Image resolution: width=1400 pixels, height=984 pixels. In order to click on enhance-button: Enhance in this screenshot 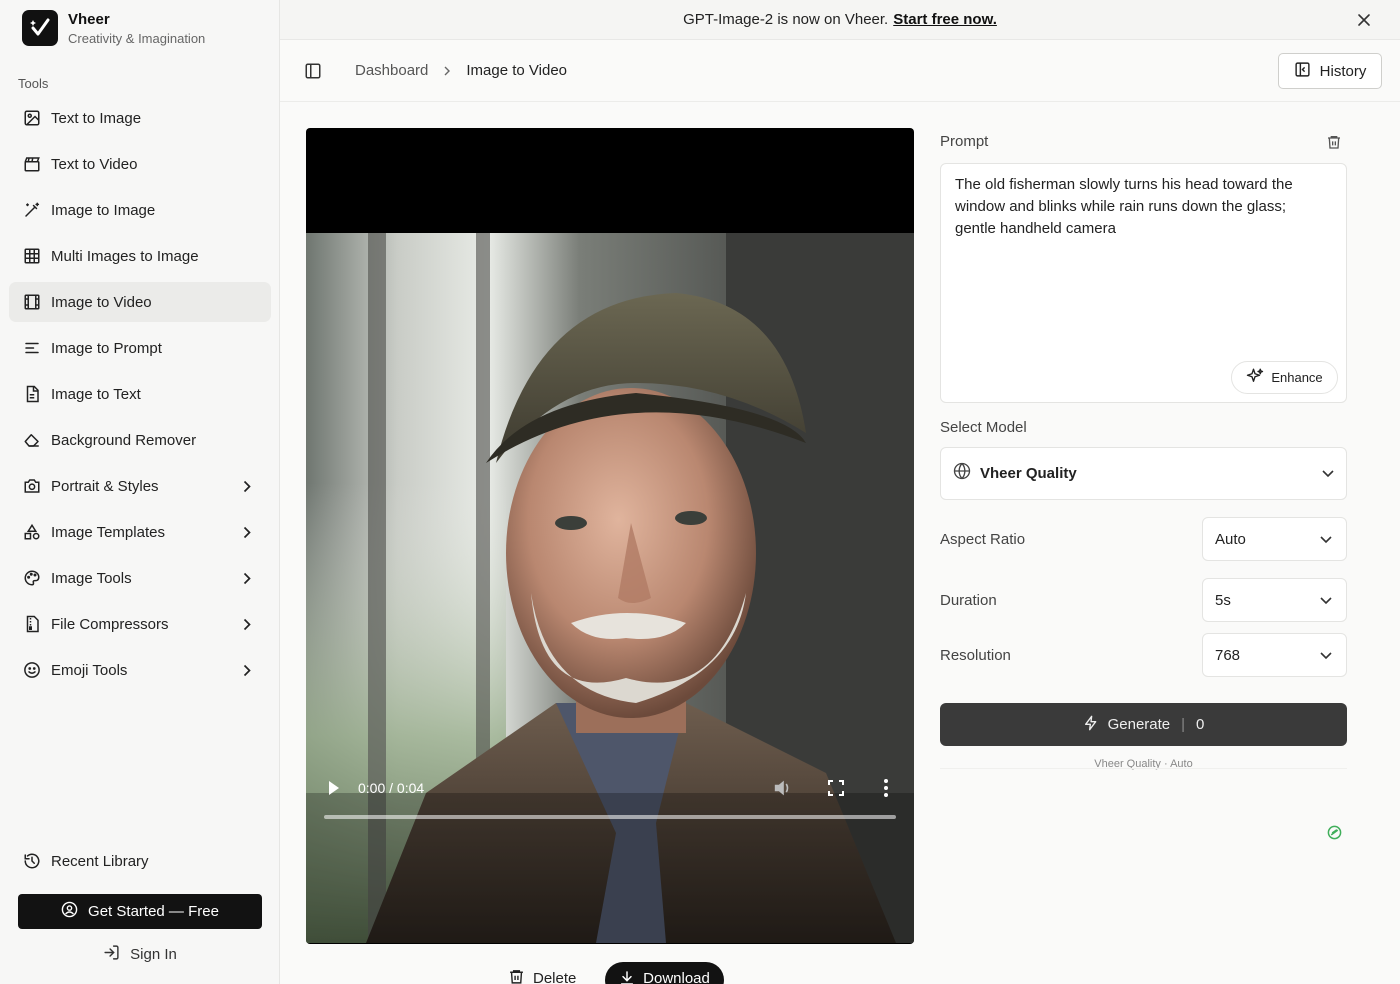, I will do `click(1284, 377)`.